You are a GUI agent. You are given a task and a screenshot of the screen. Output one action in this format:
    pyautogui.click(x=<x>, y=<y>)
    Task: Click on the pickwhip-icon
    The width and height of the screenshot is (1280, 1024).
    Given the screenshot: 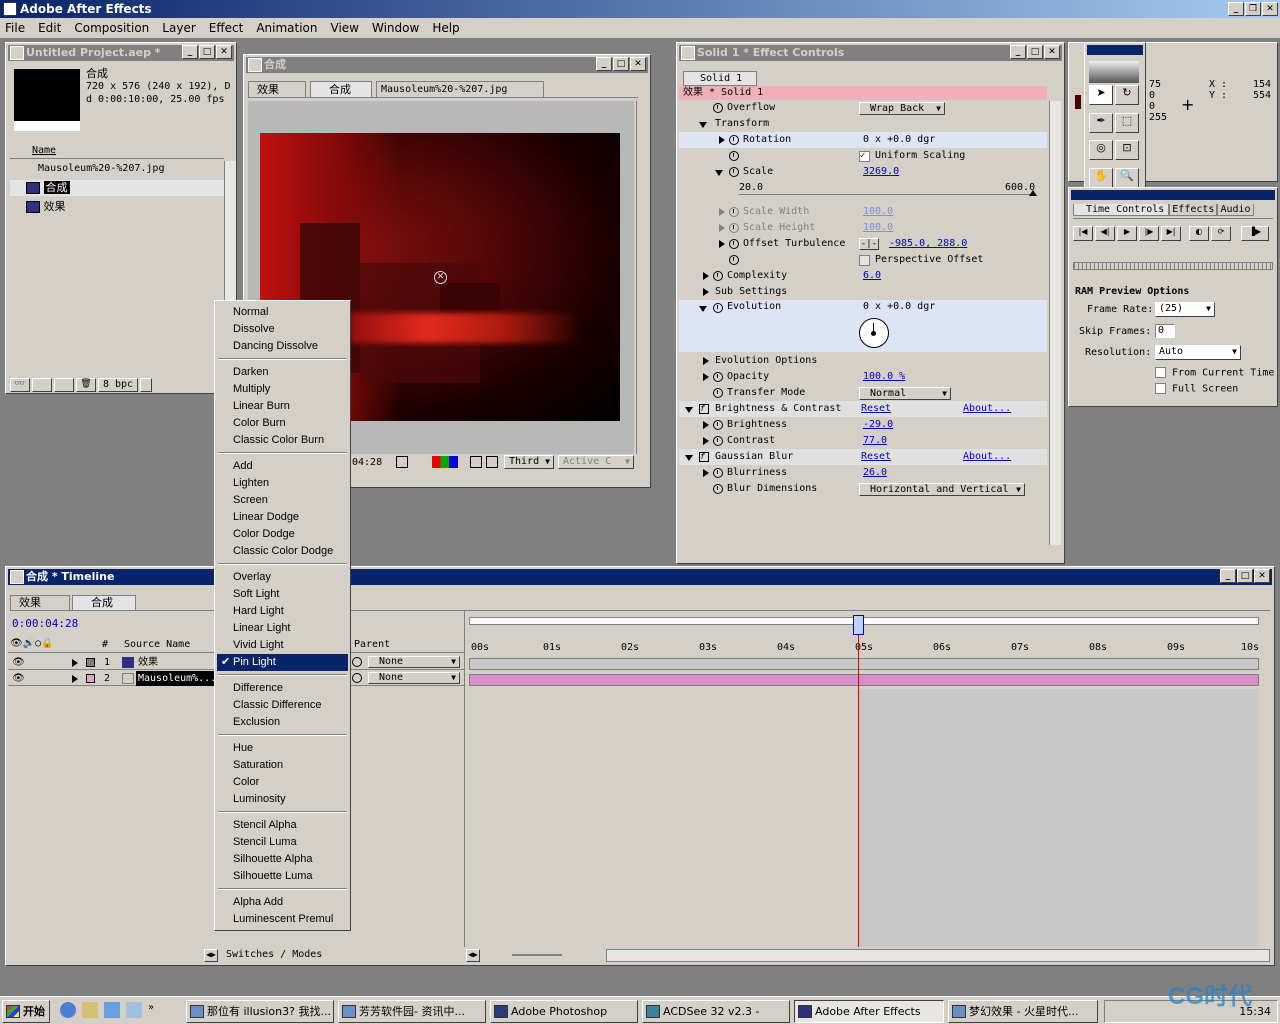 What is the action you would take?
    pyautogui.click(x=357, y=678)
    